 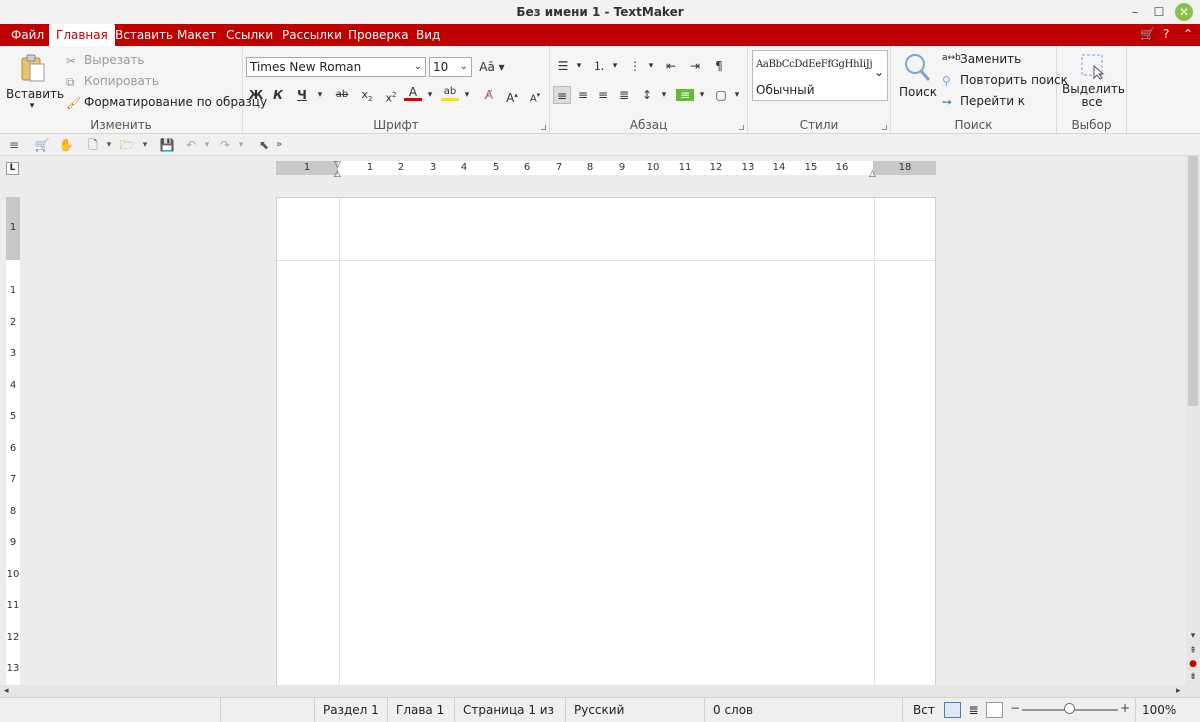 What do you see at coordinates (413, 92) in the screenshot?
I see `font-color-button: A` at bounding box center [413, 92].